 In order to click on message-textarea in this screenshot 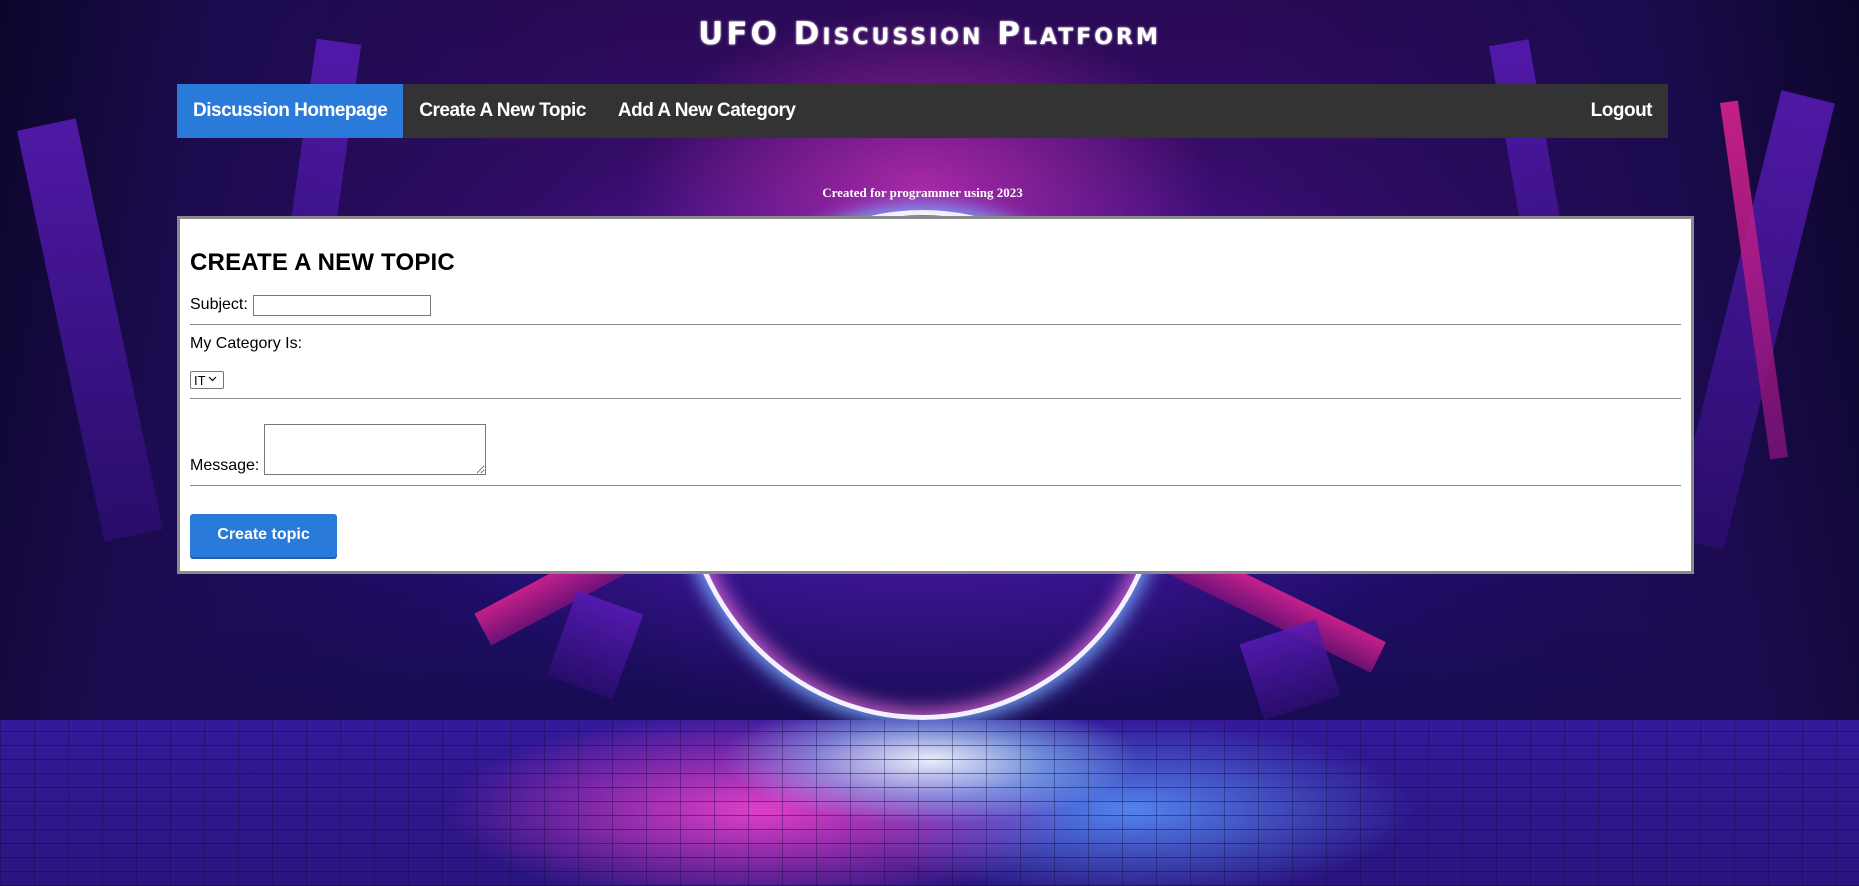, I will do `click(375, 449)`.